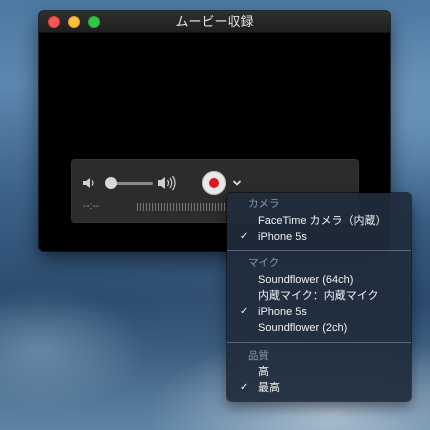  What do you see at coordinates (168, 183) in the screenshot?
I see `volume-high-icon` at bounding box center [168, 183].